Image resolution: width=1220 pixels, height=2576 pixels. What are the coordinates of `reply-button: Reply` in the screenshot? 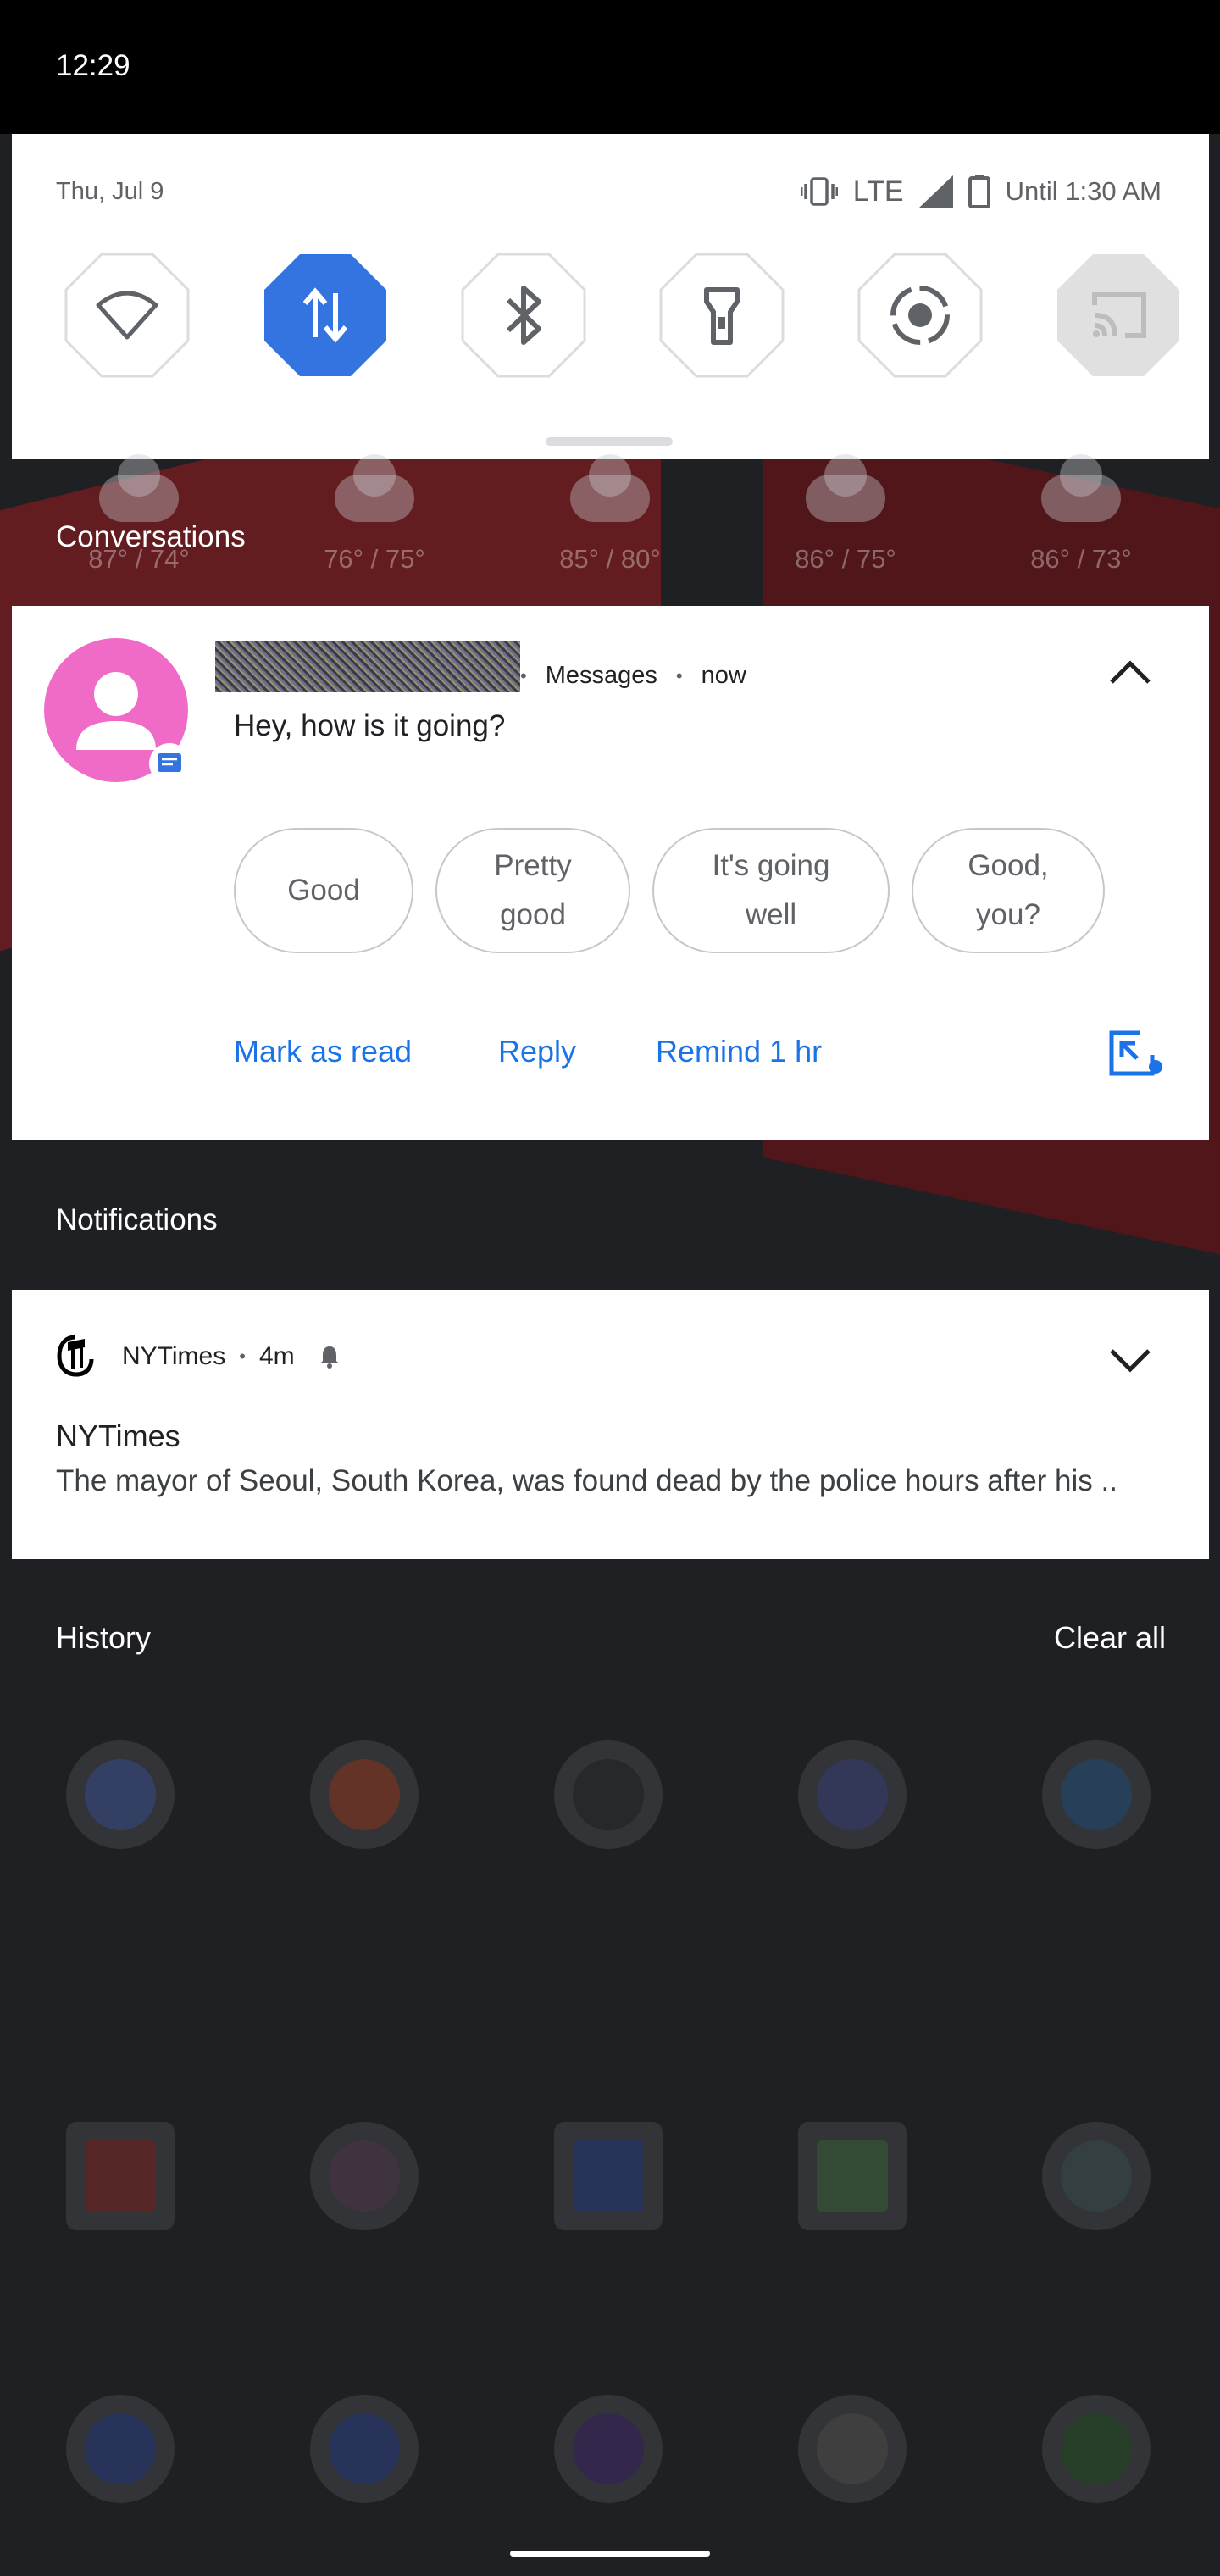 It's located at (537, 1051).